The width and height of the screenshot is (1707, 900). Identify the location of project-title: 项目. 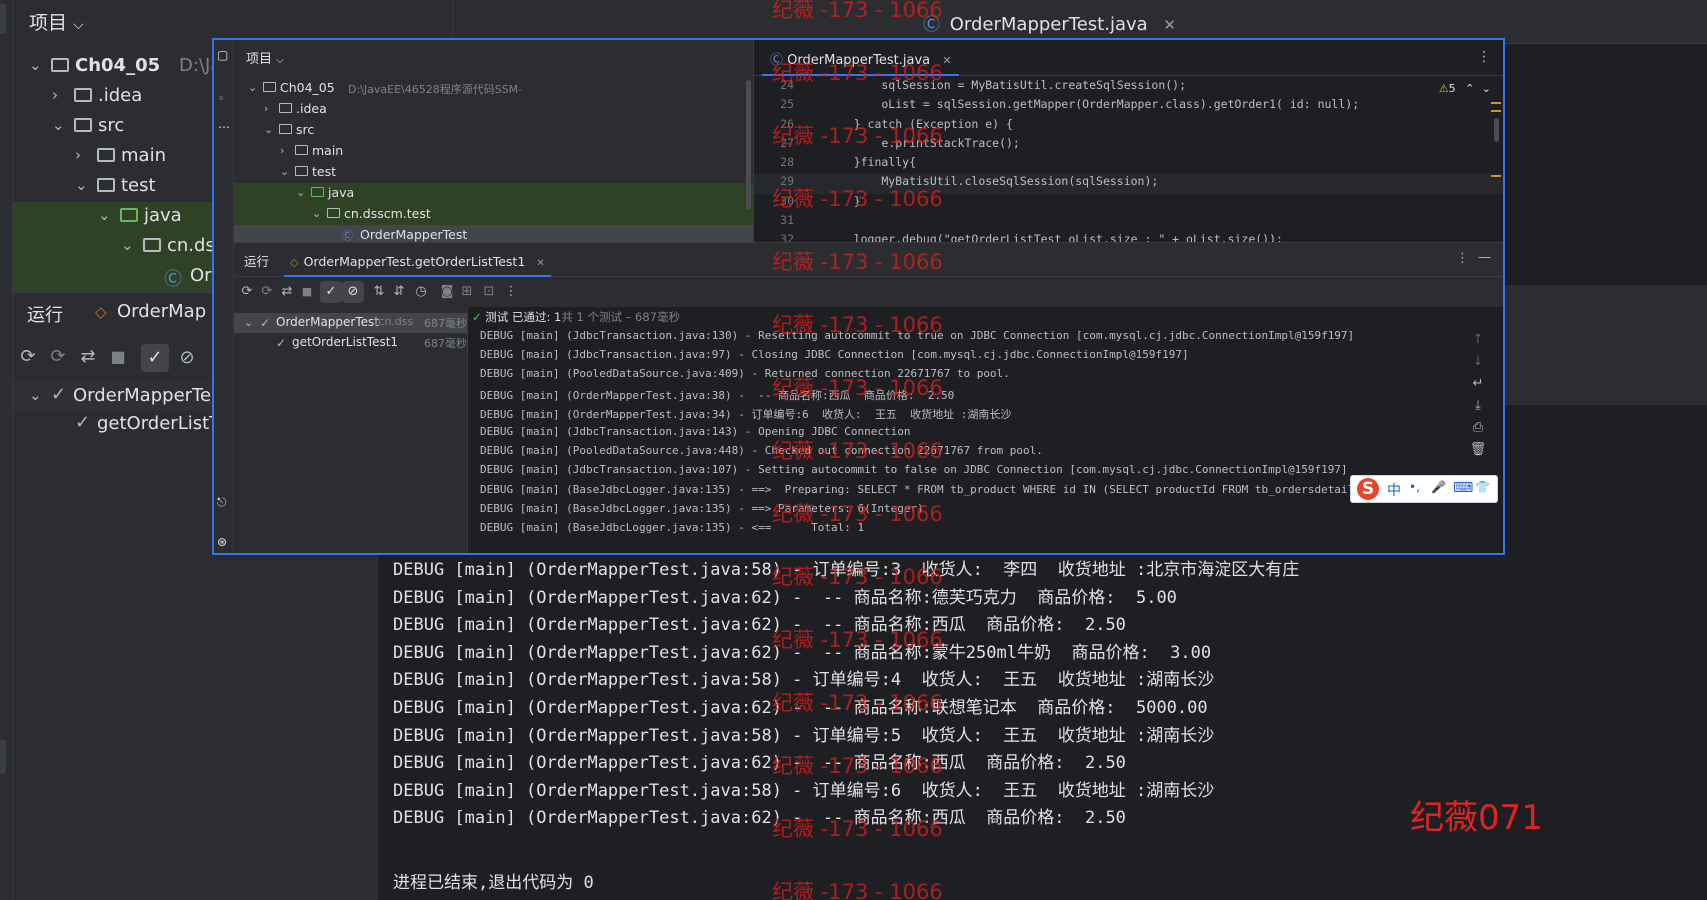
(48, 23).